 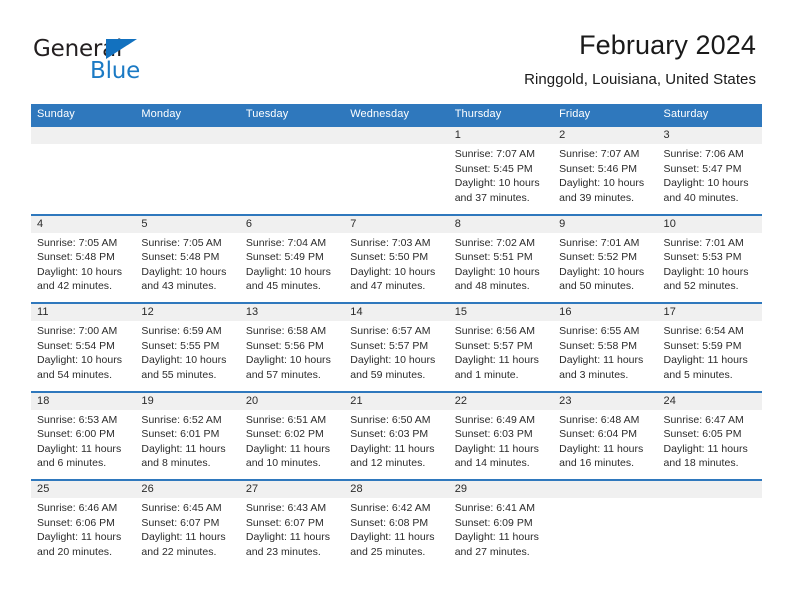 I want to click on sunset-text: Sunset: 6:08 PM, so click(x=389, y=522).